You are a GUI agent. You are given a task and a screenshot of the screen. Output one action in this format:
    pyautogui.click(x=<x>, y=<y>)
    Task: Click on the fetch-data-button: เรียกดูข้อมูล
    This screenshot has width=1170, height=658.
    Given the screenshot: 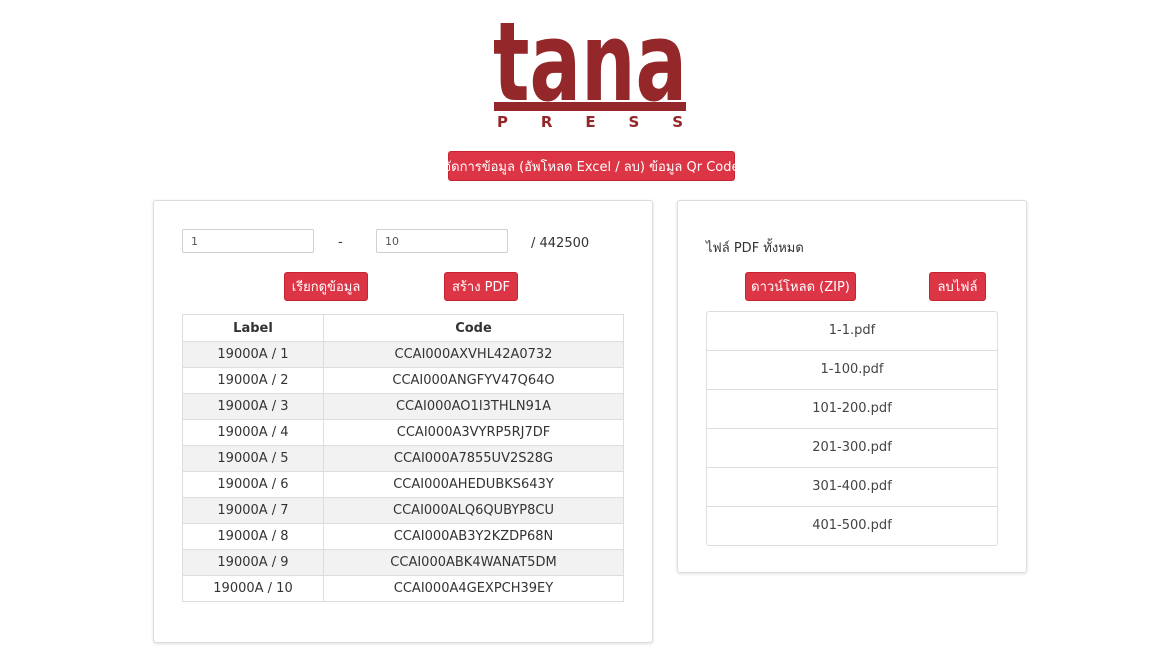 What is the action you would take?
    pyautogui.click(x=326, y=286)
    